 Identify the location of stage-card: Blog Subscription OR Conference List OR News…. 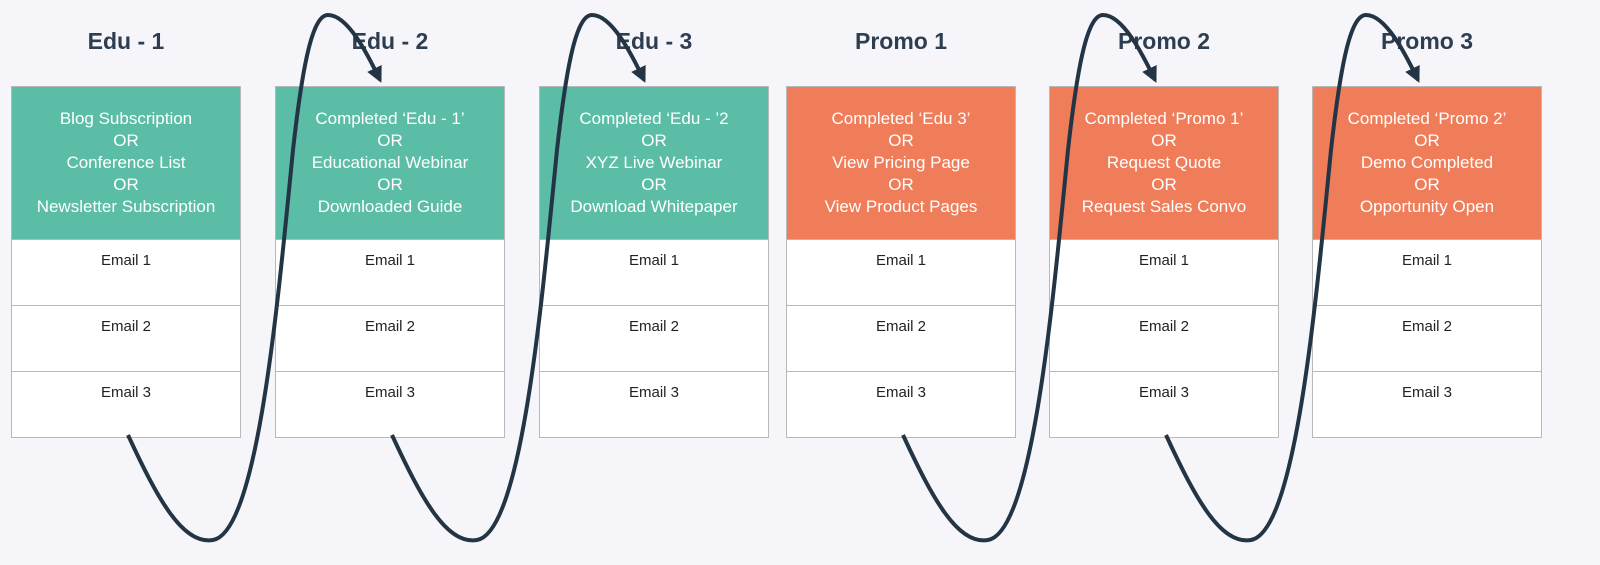
(126, 262).